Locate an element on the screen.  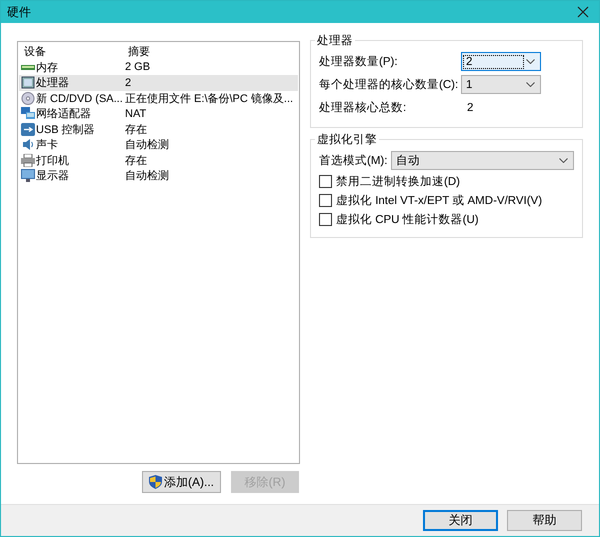
device-row: 内存 2 GB is located at coordinates (158, 67).